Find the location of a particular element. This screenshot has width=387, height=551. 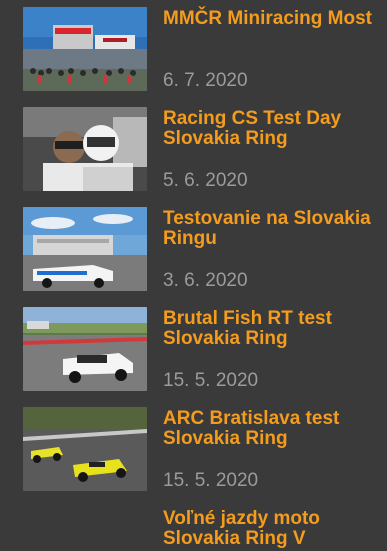

list-item: Voľné jazdy moto Slovakia Ring V is located at coordinates (193, 525).